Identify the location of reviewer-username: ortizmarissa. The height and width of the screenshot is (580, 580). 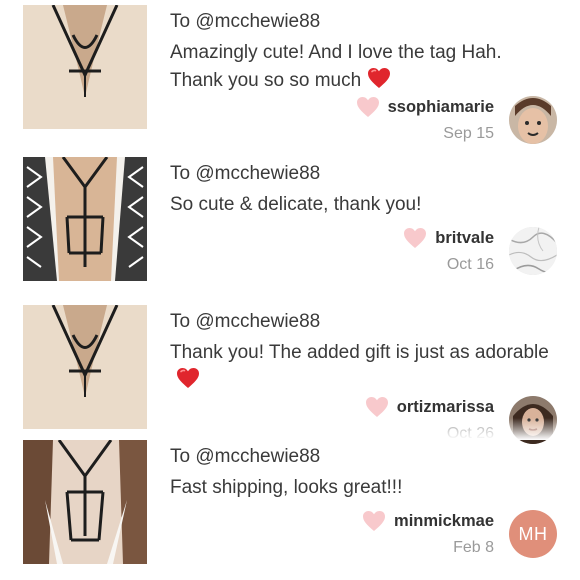
(445, 407).